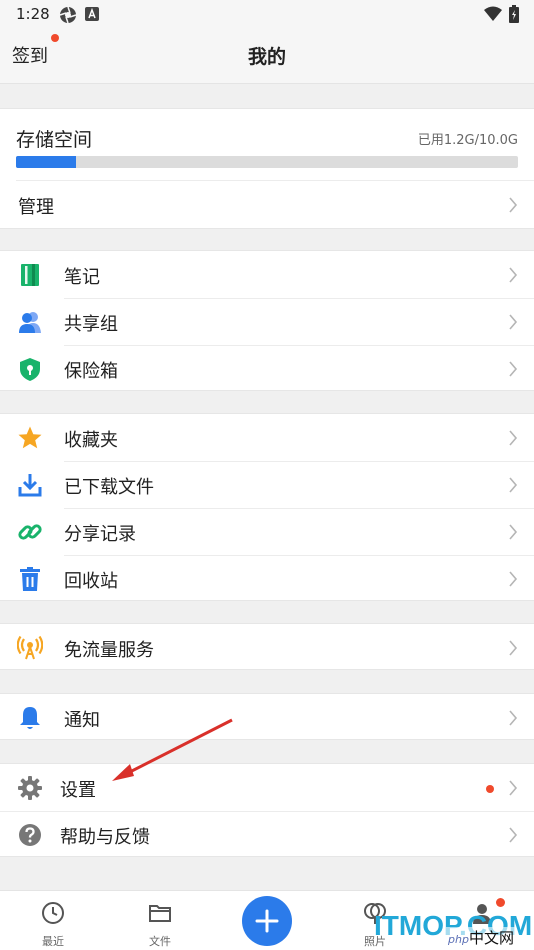  Describe the element at coordinates (30, 275) in the screenshot. I see `notebook-icon` at that location.